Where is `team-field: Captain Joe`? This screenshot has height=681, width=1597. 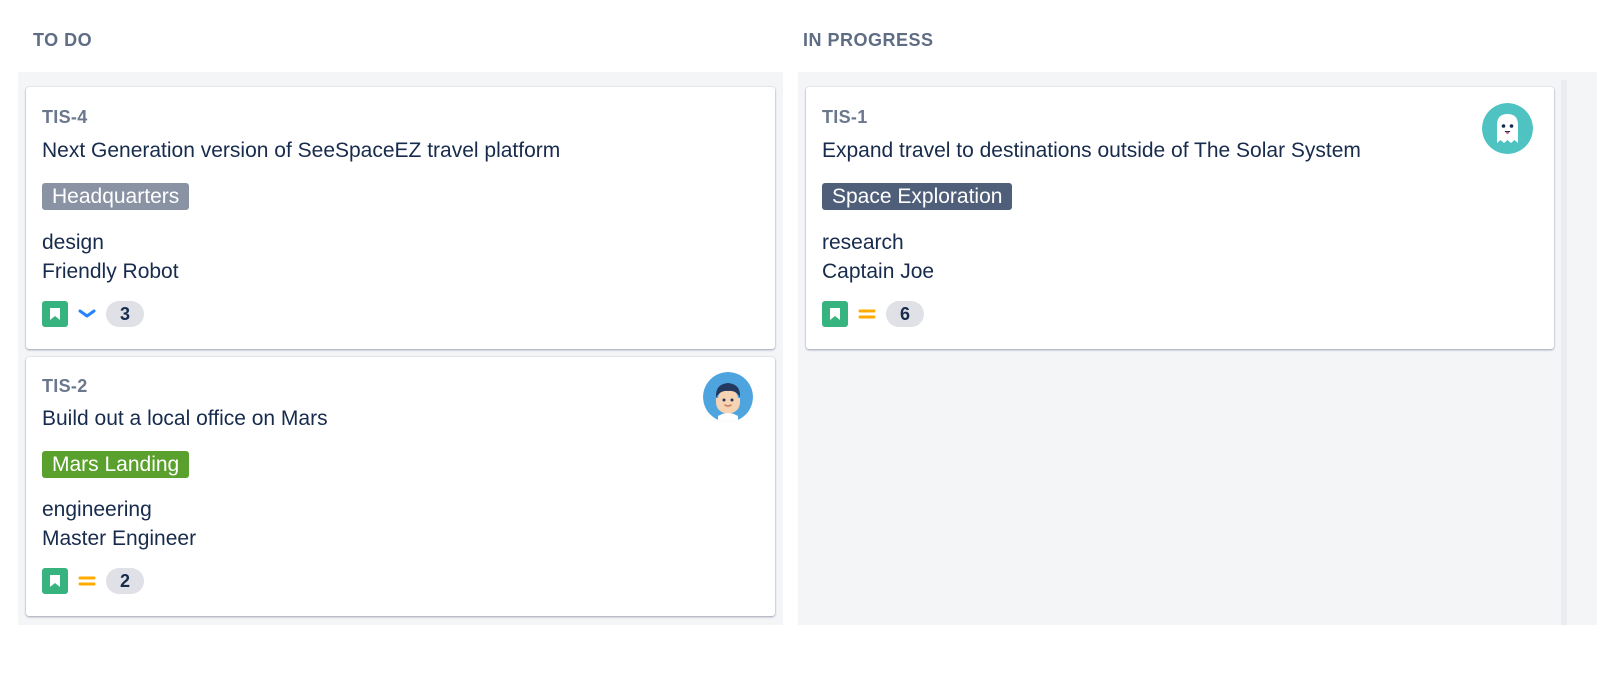
team-field: Captain Joe is located at coordinates (878, 271).